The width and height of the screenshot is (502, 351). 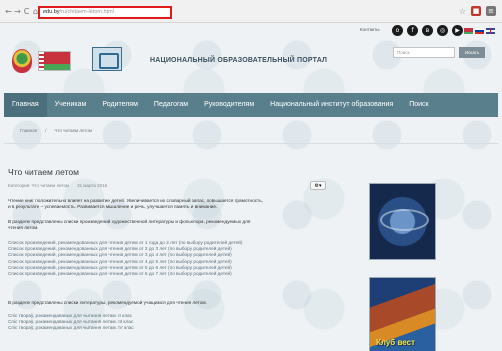 I want to click on page-title: Что читаем летом, so click(x=43, y=172).